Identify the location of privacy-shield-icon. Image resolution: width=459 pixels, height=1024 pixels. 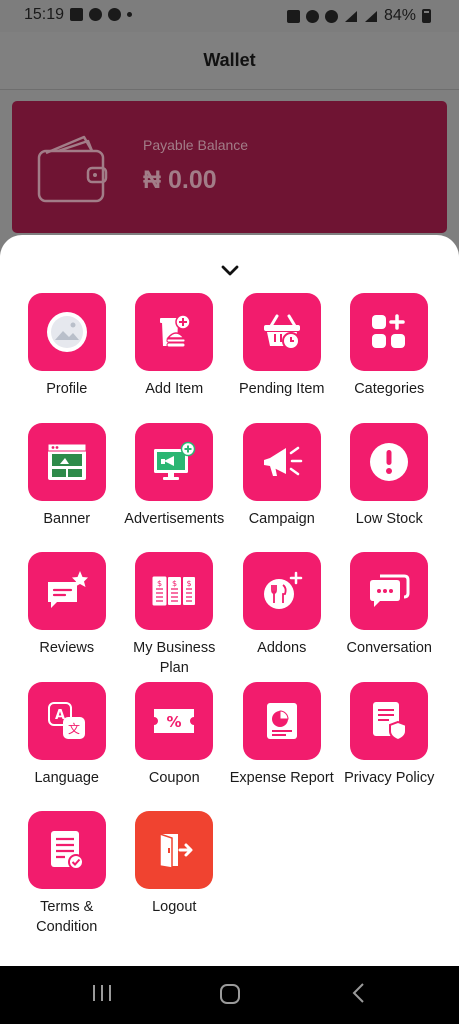
(389, 720).